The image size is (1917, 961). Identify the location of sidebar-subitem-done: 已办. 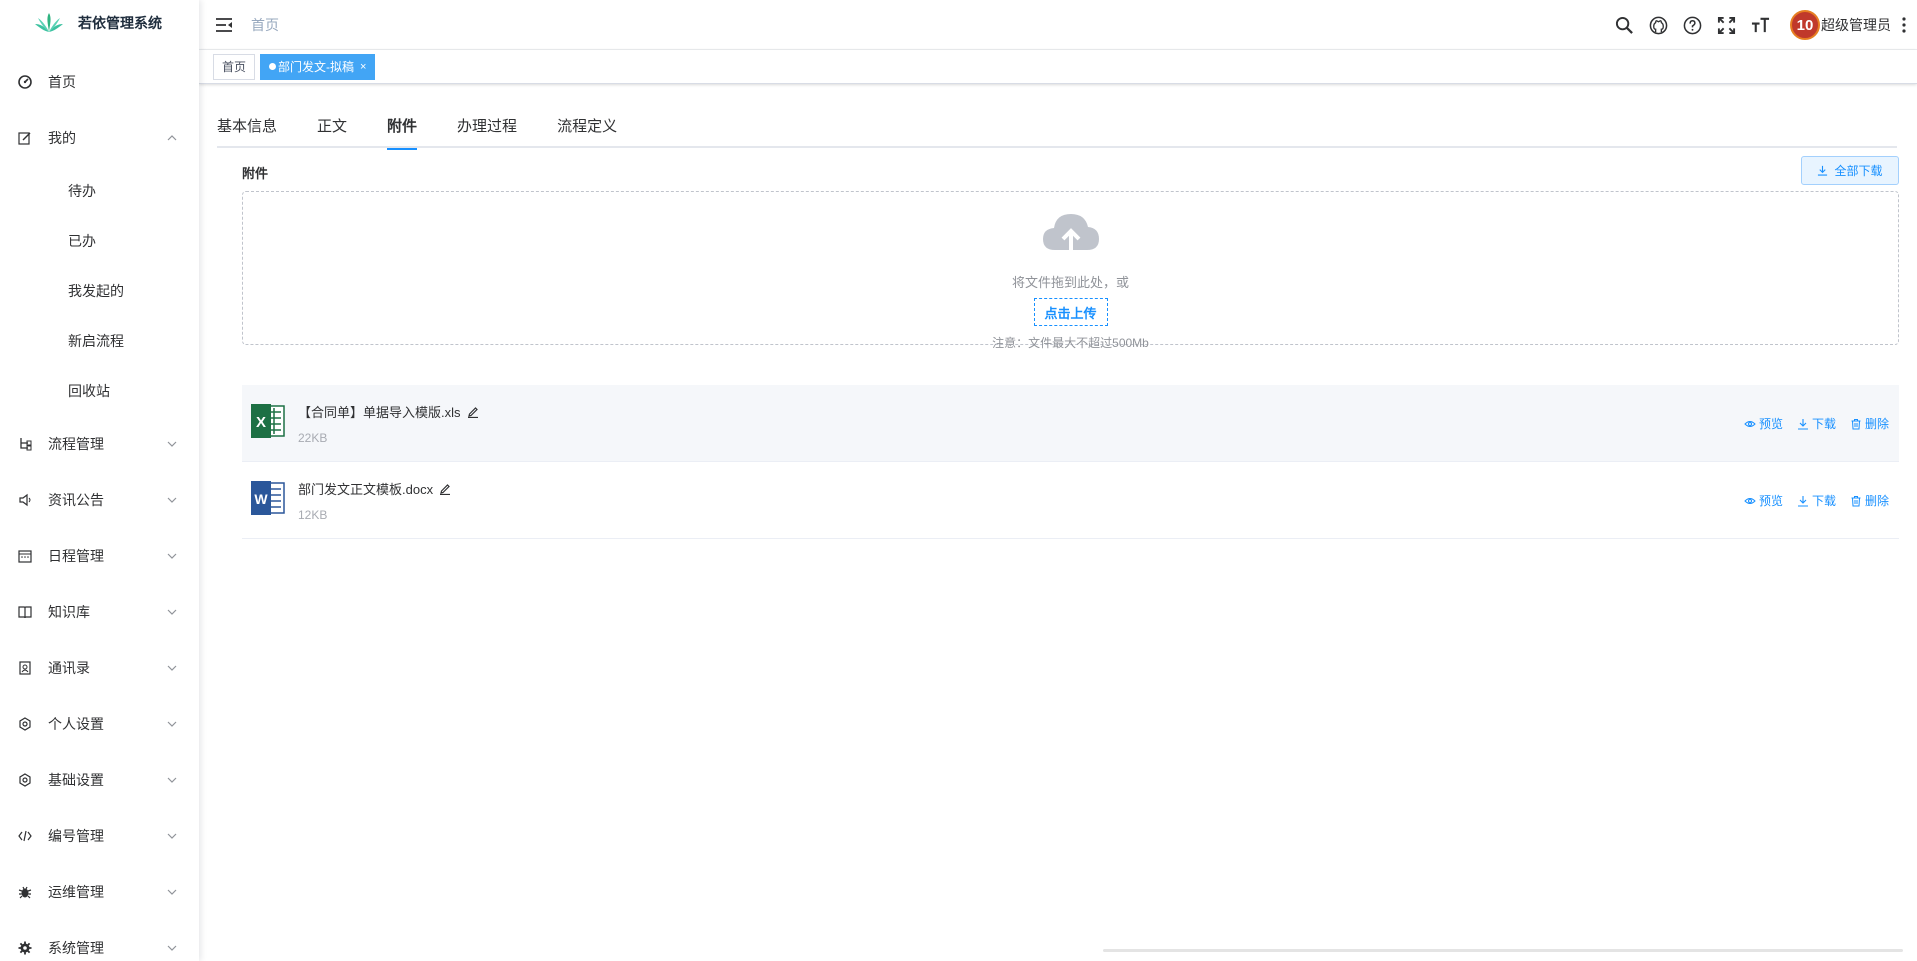
(99, 241).